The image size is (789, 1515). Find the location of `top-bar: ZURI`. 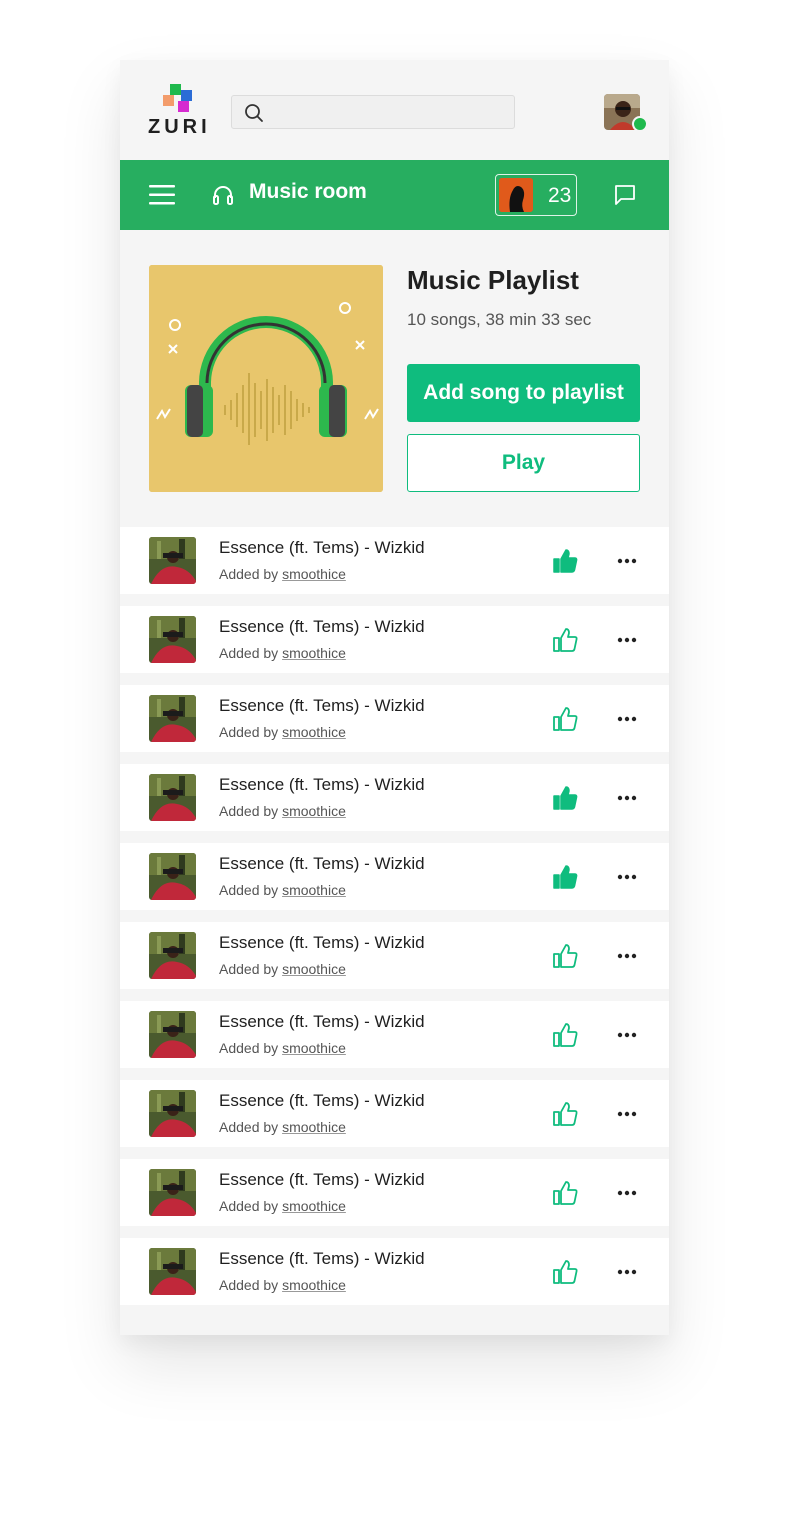

top-bar: ZURI is located at coordinates (394, 110).